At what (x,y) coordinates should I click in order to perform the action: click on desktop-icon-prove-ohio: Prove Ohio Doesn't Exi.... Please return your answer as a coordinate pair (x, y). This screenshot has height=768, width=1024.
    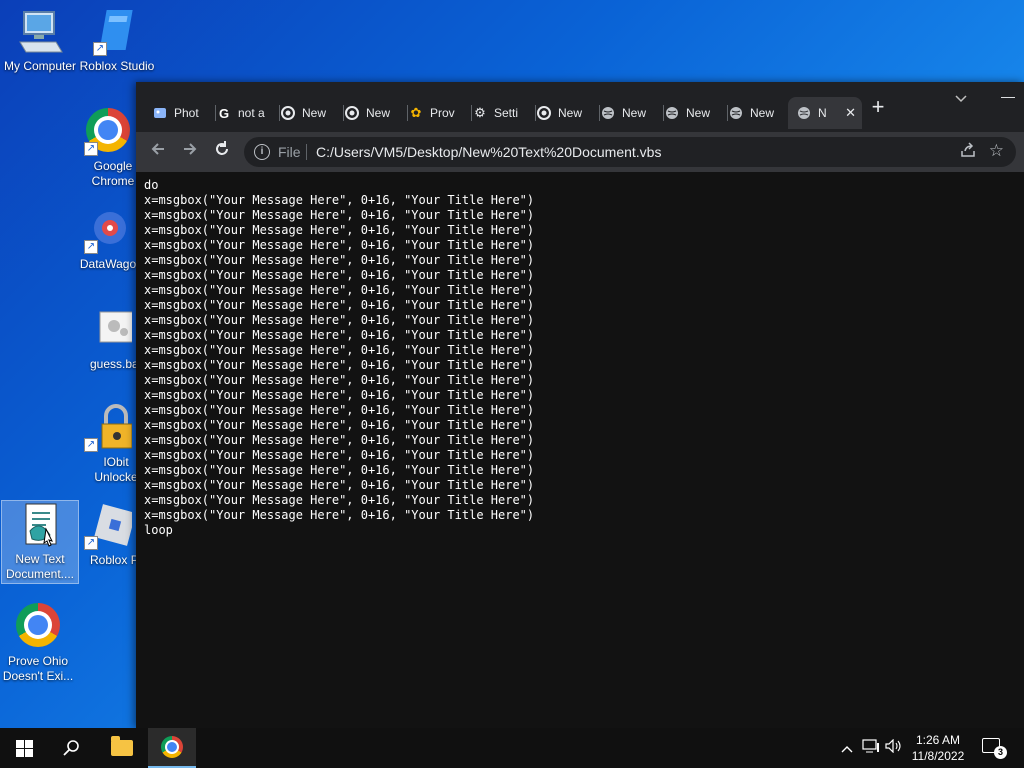
    Looking at the image, I should click on (38, 642).